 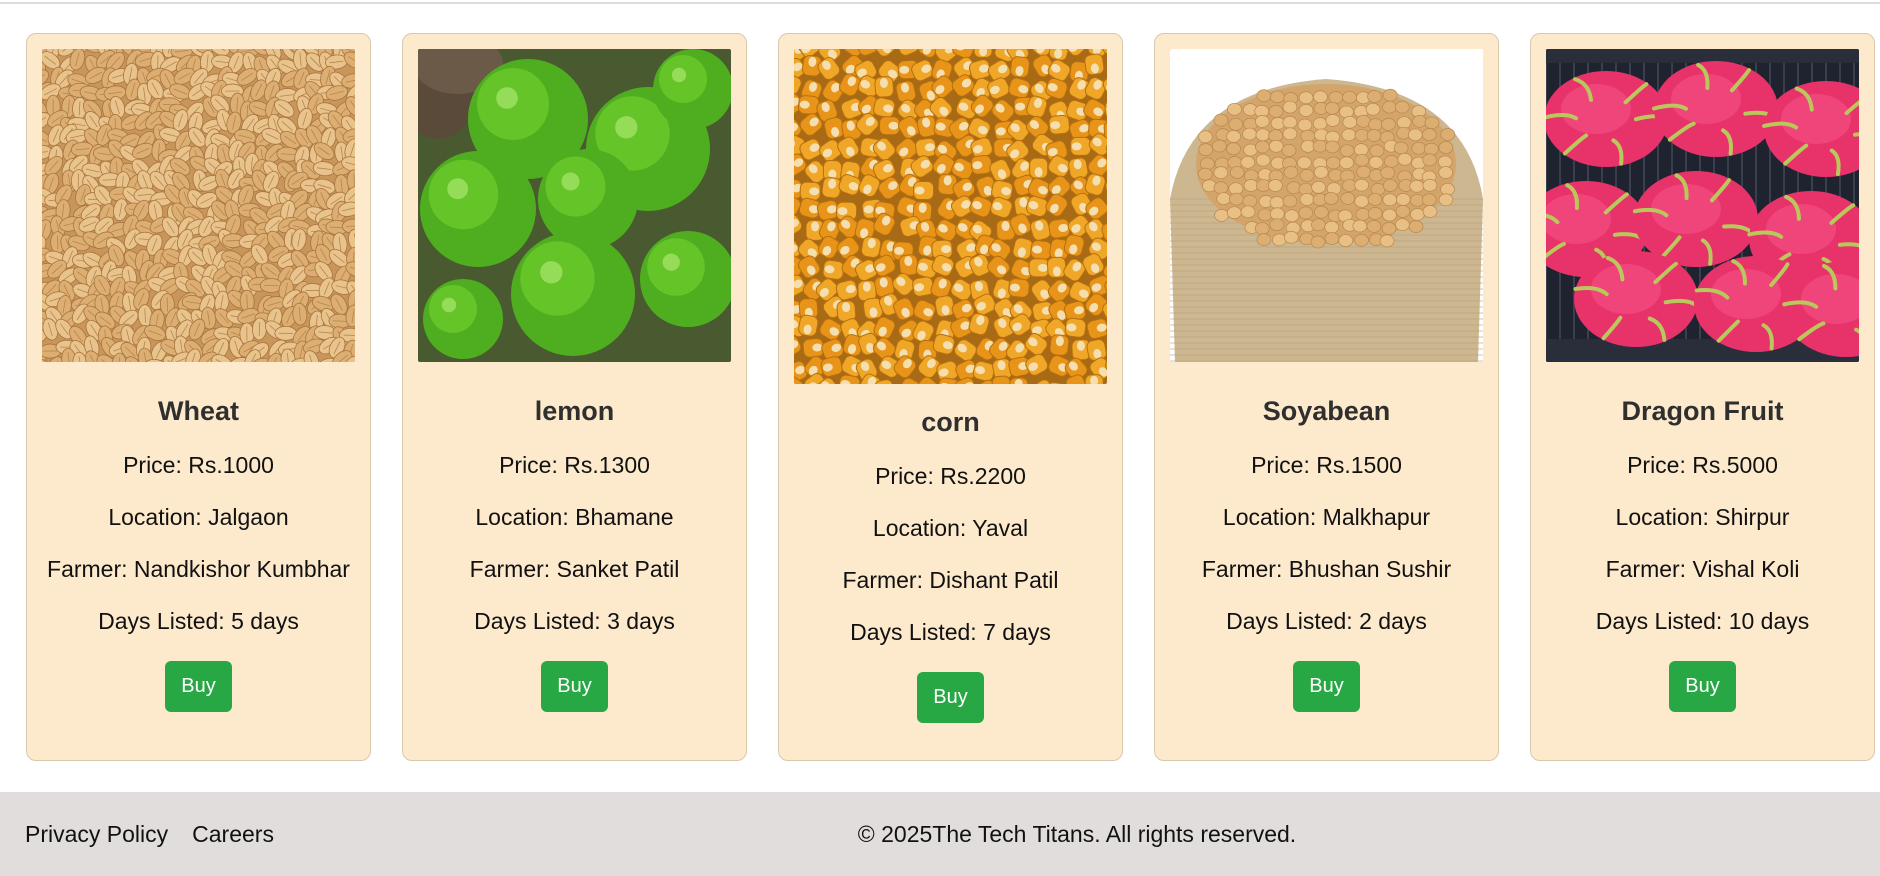 What do you see at coordinates (198, 620) in the screenshot?
I see `product-days-listed: Days Listed: 5 days` at bounding box center [198, 620].